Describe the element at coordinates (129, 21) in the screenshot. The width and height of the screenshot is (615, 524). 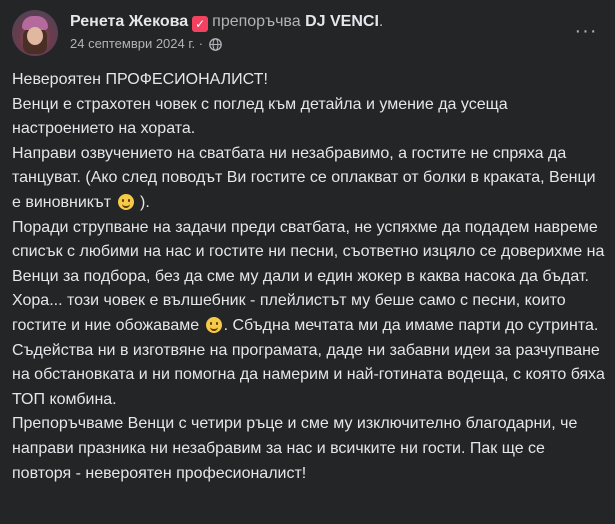
I see `author-name: Ренета Жекова` at that location.